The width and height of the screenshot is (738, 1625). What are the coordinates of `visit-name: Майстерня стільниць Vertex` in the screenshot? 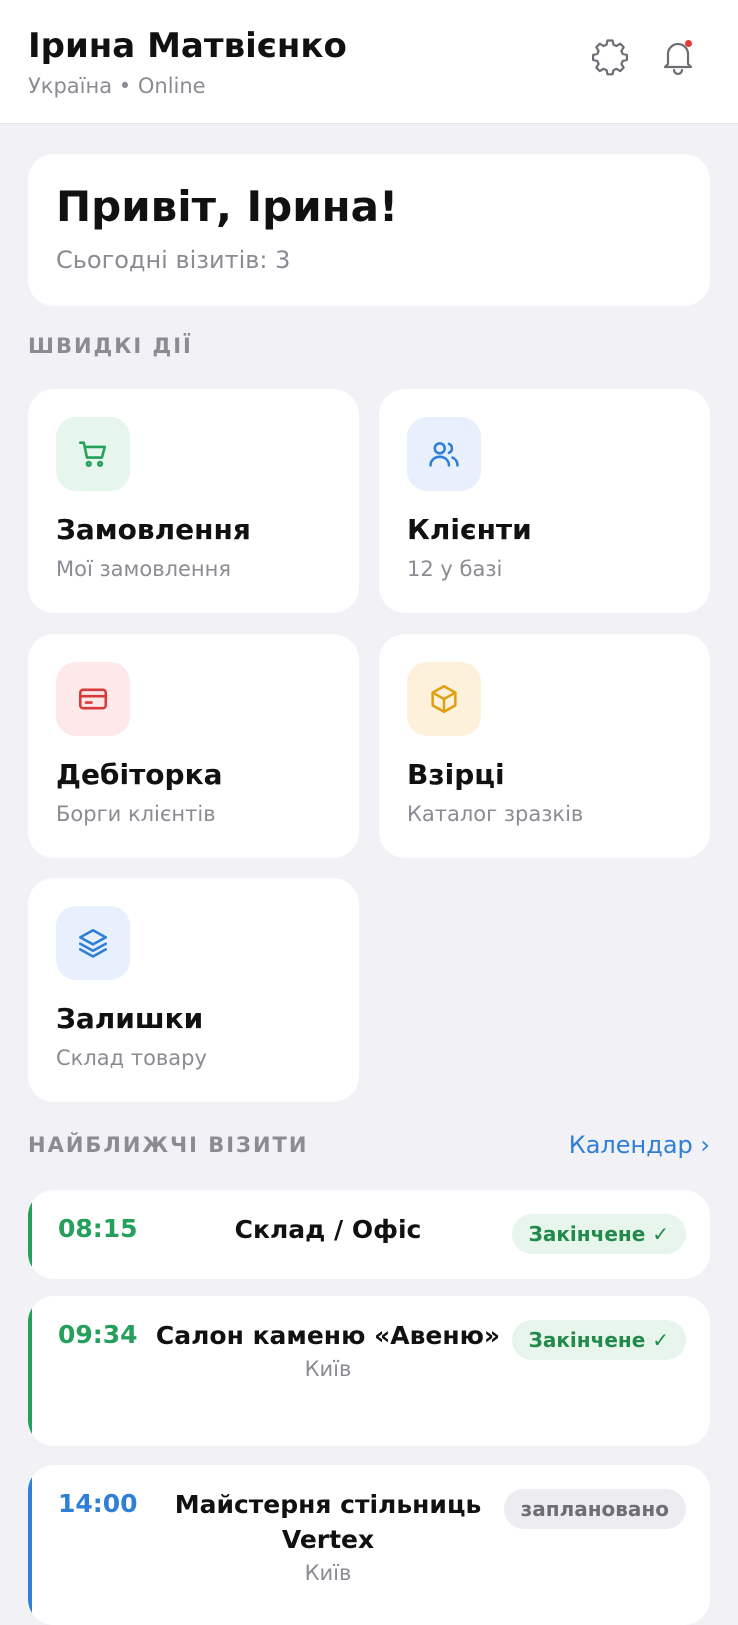 It's located at (328, 1522).